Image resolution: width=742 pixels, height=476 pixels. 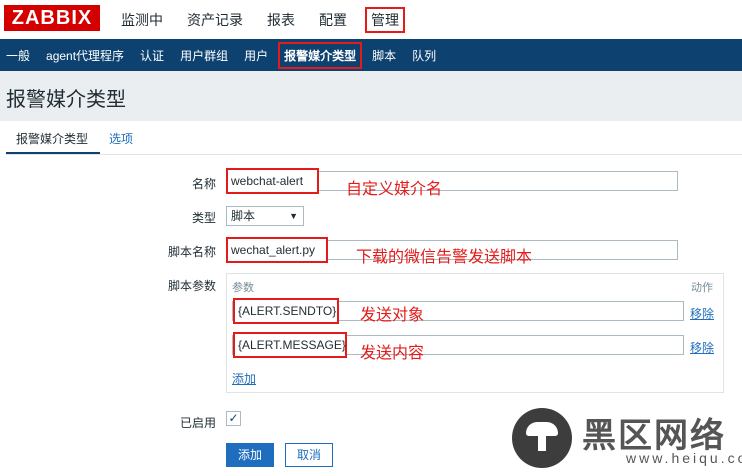 What do you see at coordinates (624, 440) in the screenshot?
I see `watermark: 黑区网络 www.heiqu.com` at bounding box center [624, 440].